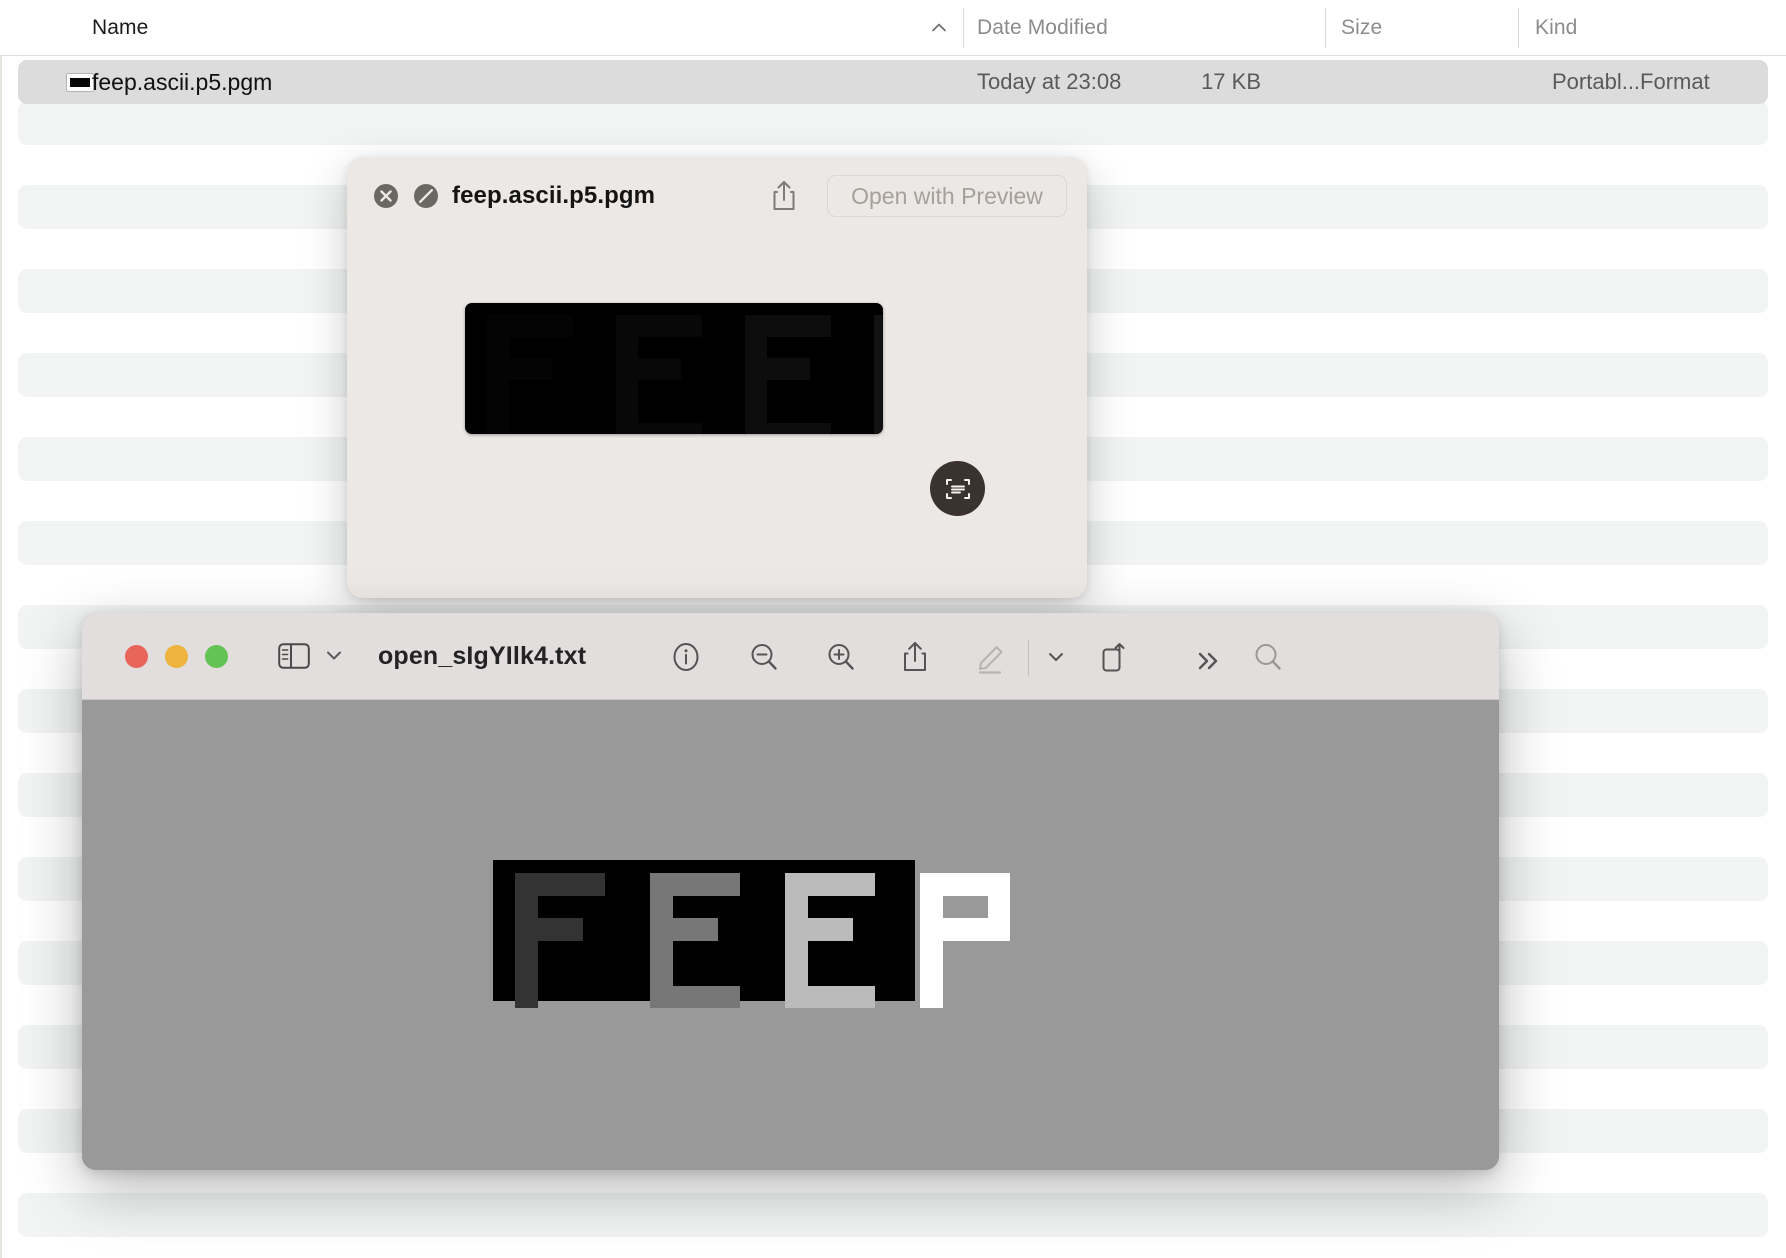  I want to click on live-text-scan-icon, so click(957, 488).